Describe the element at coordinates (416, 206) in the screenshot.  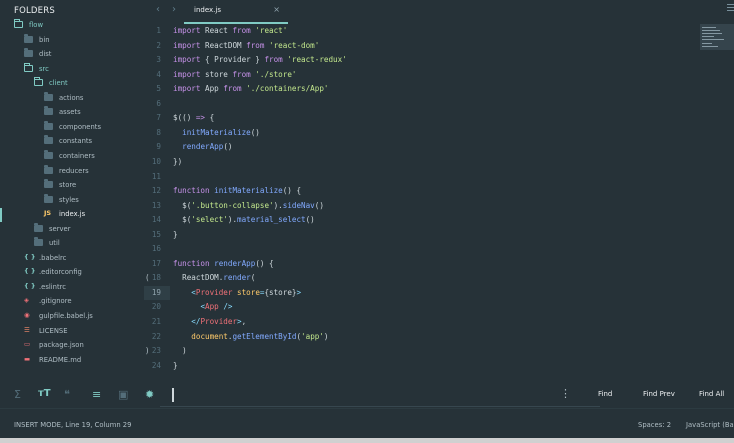
I see `code-line: 13 $('.button-collapse').sideNav()` at that location.